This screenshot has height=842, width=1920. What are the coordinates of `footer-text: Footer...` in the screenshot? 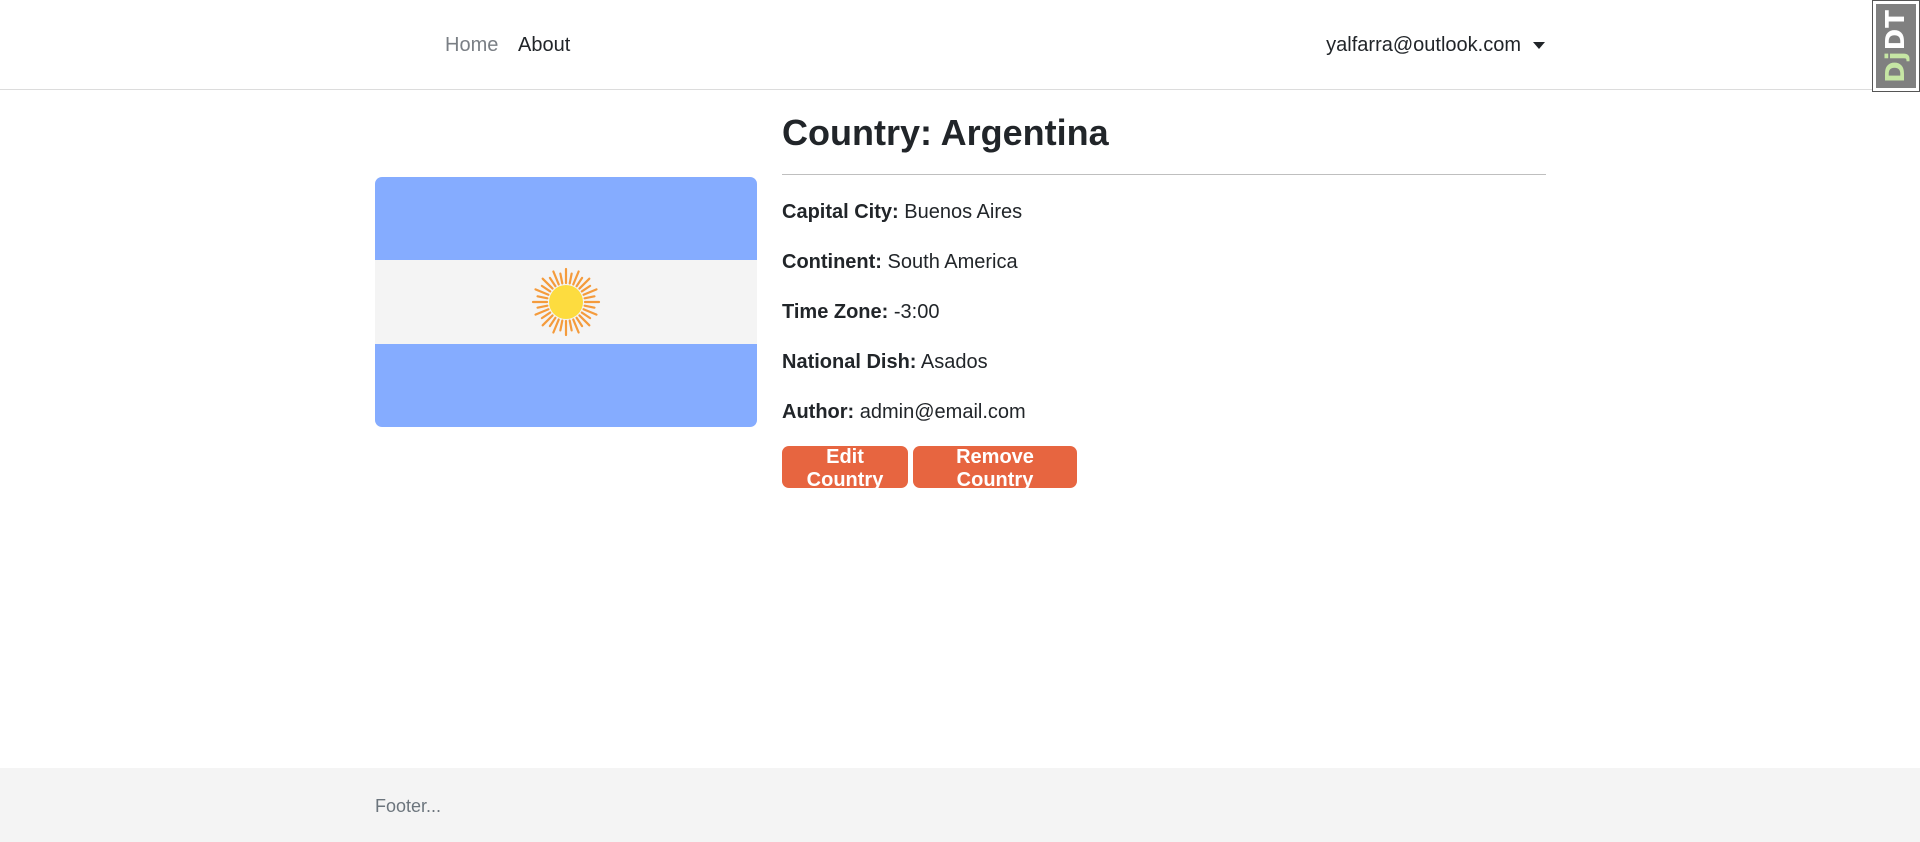 It's located at (408, 806).